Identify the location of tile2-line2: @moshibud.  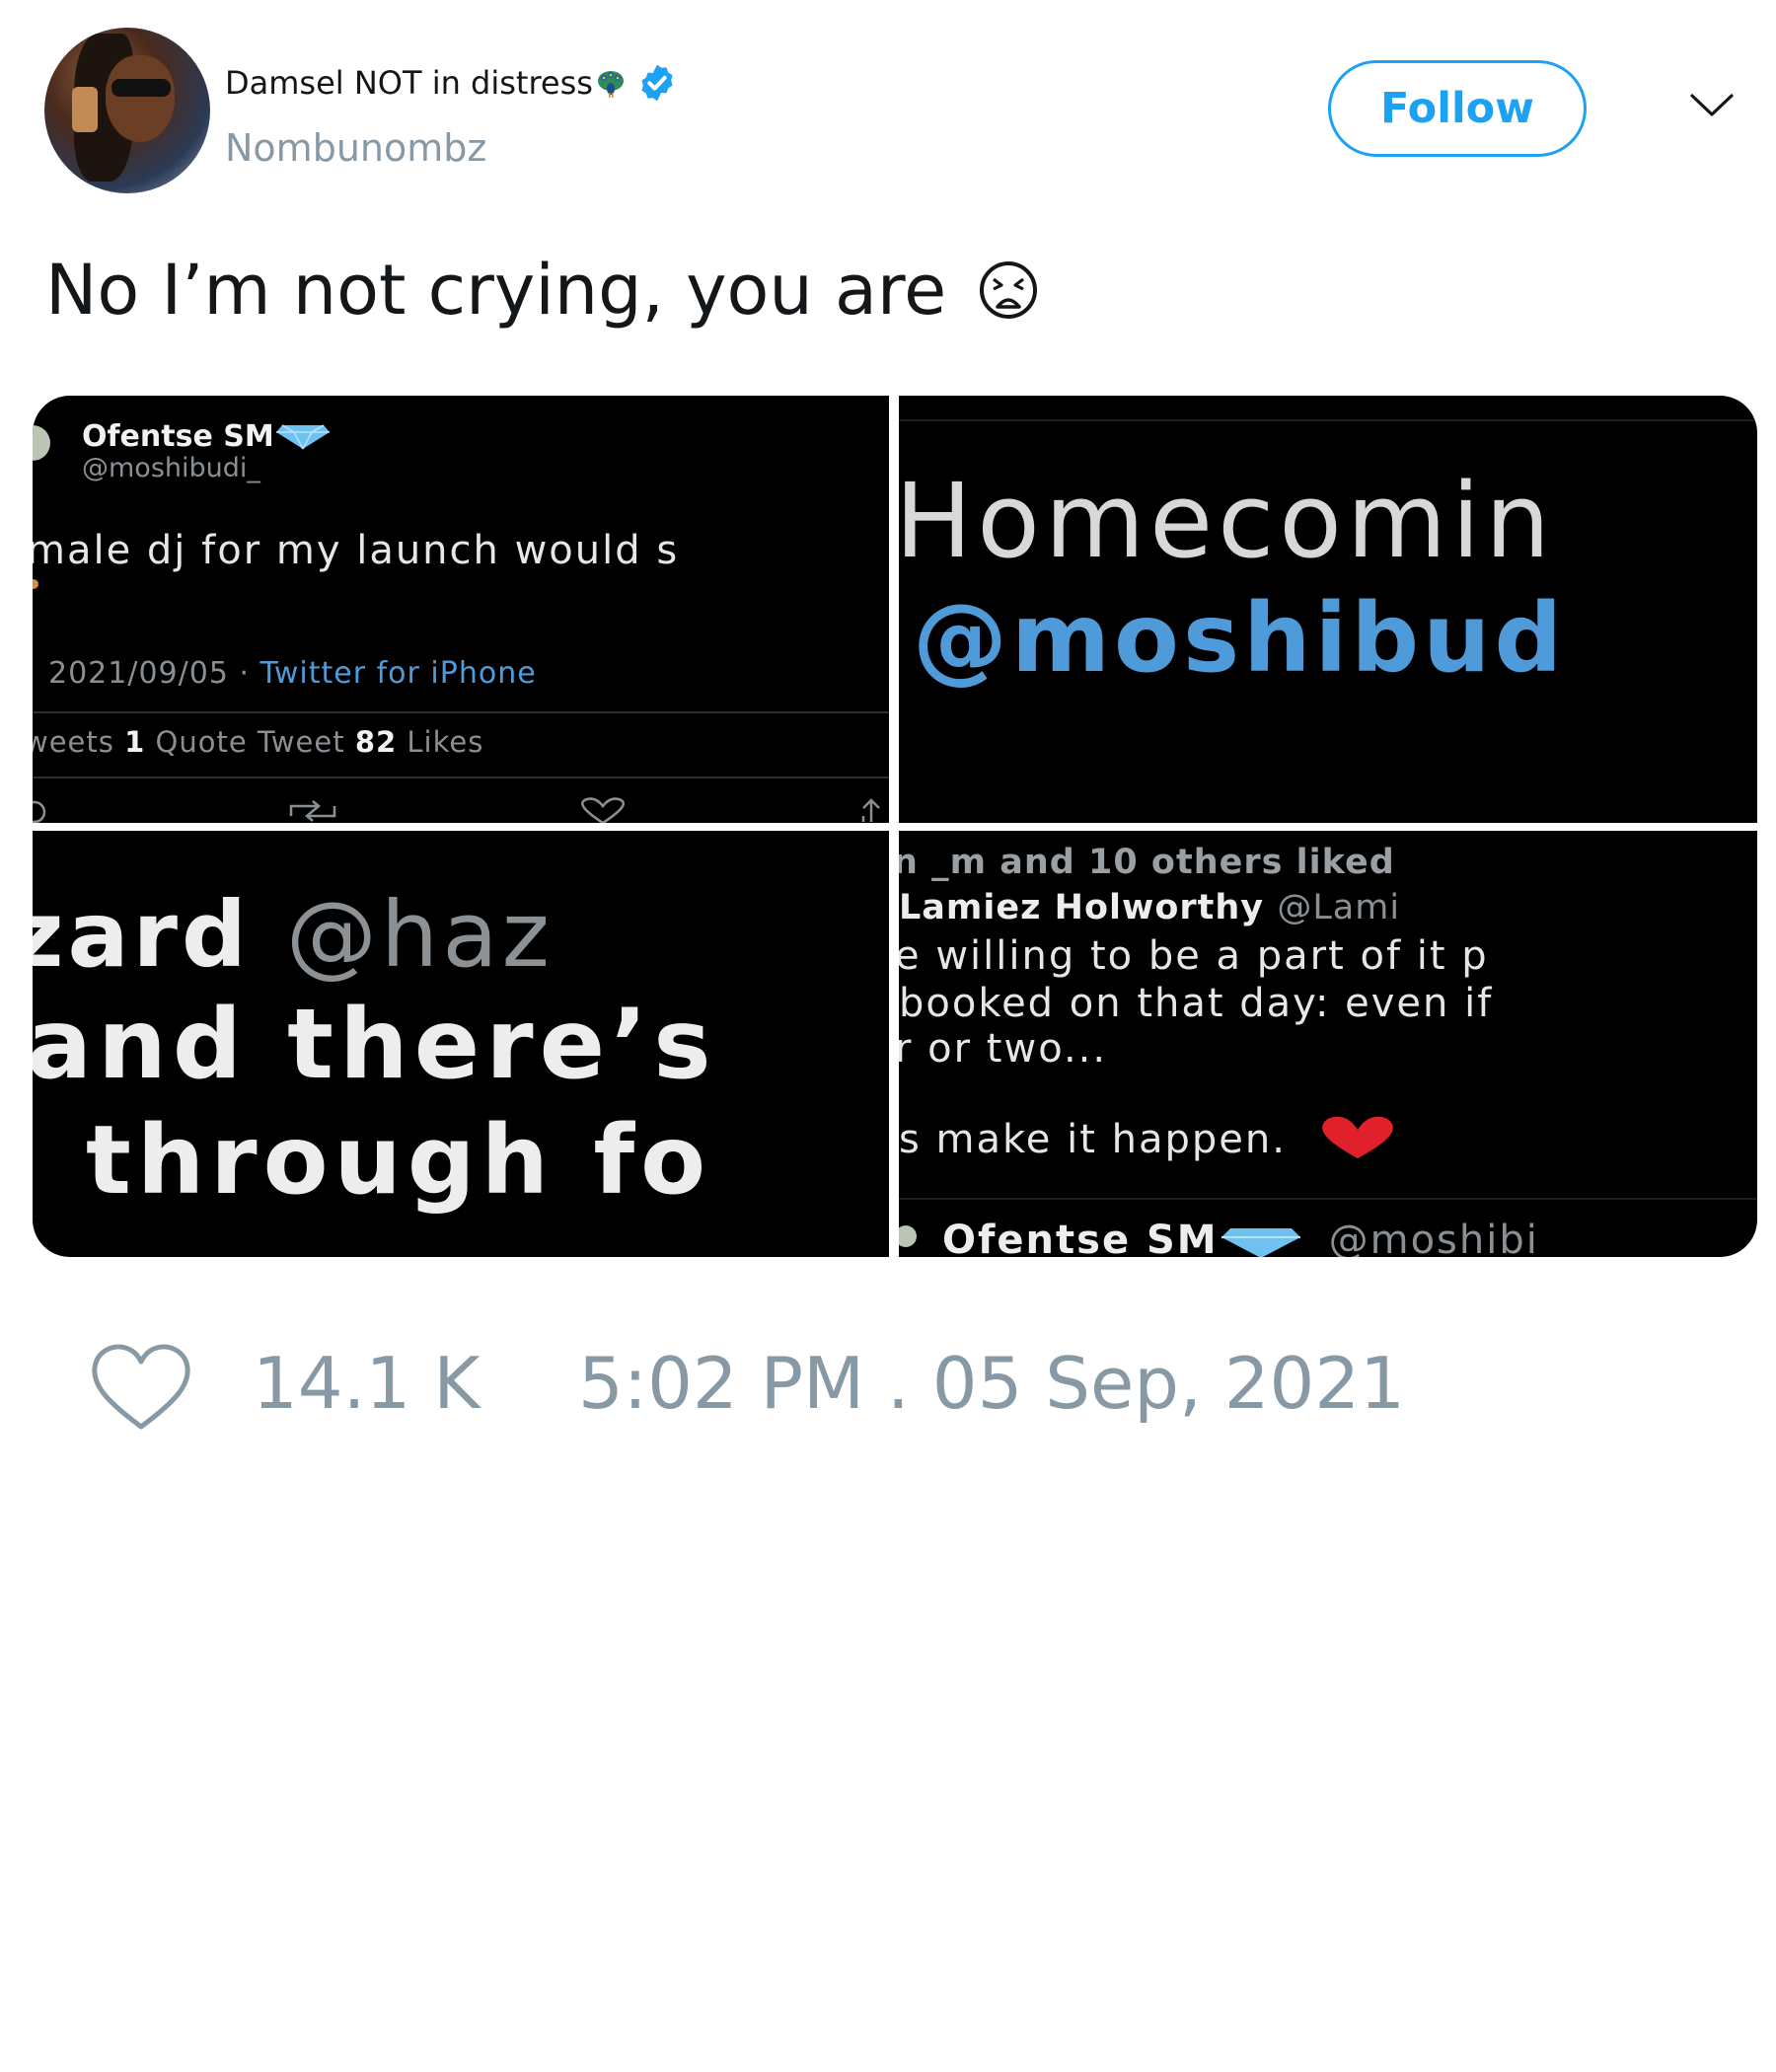
(1240, 639).